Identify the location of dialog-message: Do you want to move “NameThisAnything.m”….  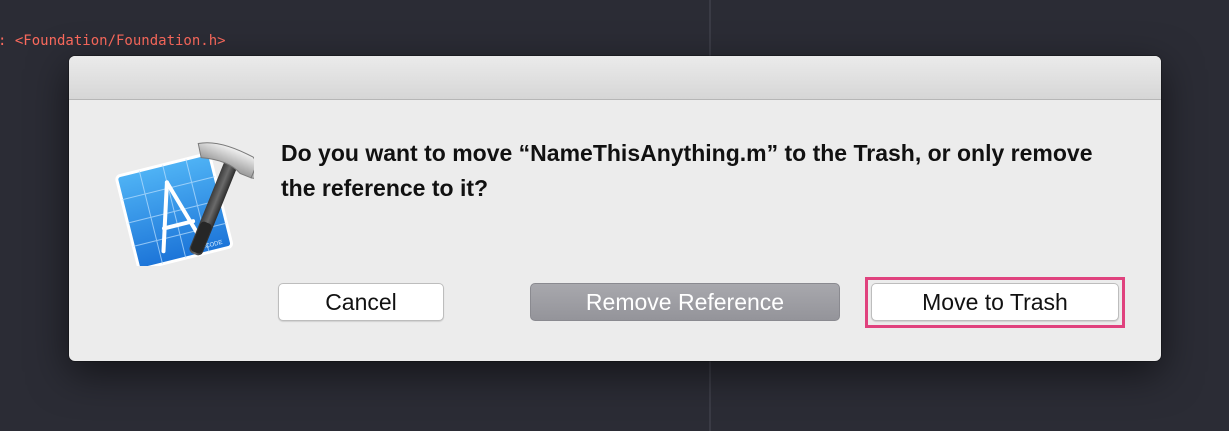
(687, 170).